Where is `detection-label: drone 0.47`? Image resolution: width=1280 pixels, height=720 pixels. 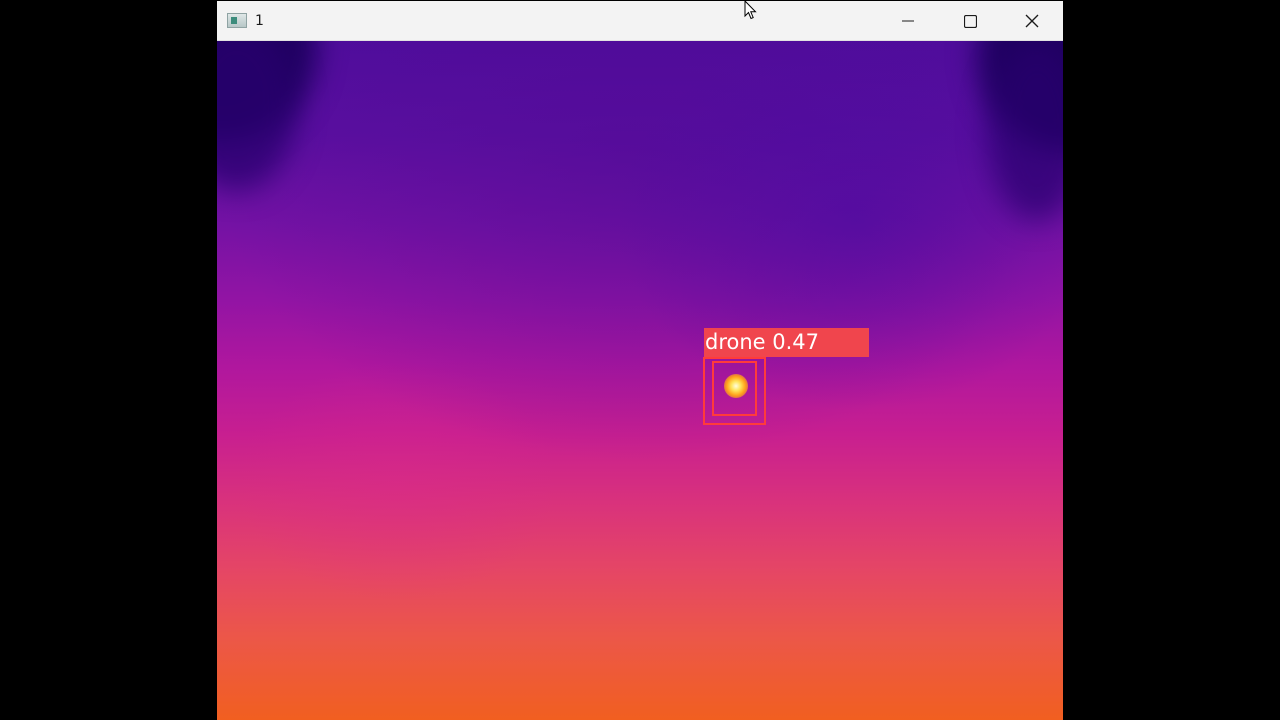
detection-label: drone 0.47 is located at coordinates (786, 342).